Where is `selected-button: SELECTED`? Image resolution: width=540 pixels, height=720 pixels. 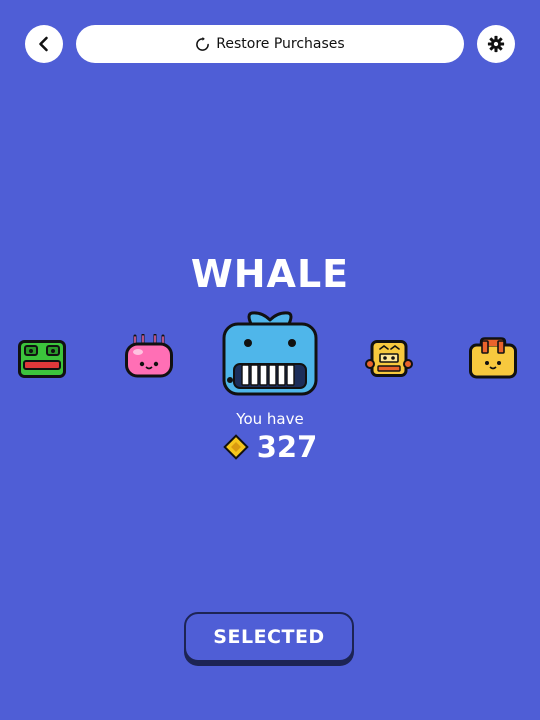
selected-button: SELECTED is located at coordinates (269, 637).